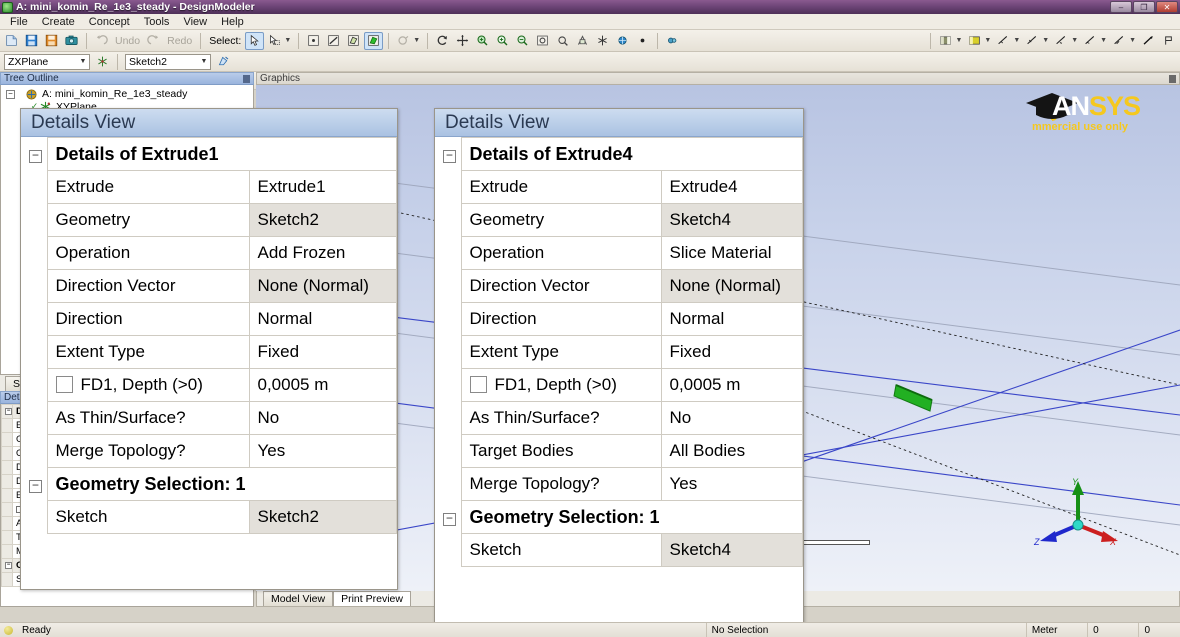 This screenshot has width=1180, height=637. What do you see at coordinates (1172, 79) in the screenshot?
I see `pin-icon` at bounding box center [1172, 79].